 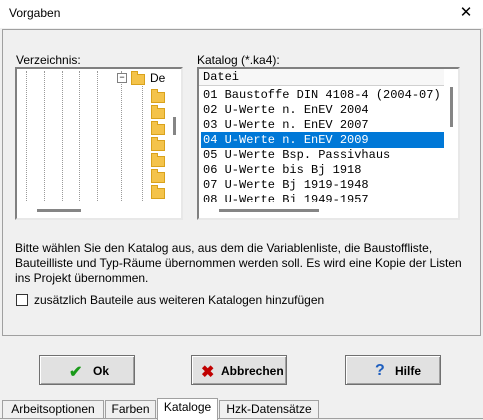 What do you see at coordinates (22, 300) in the screenshot?
I see `additional-catalogs-checkbox` at bounding box center [22, 300].